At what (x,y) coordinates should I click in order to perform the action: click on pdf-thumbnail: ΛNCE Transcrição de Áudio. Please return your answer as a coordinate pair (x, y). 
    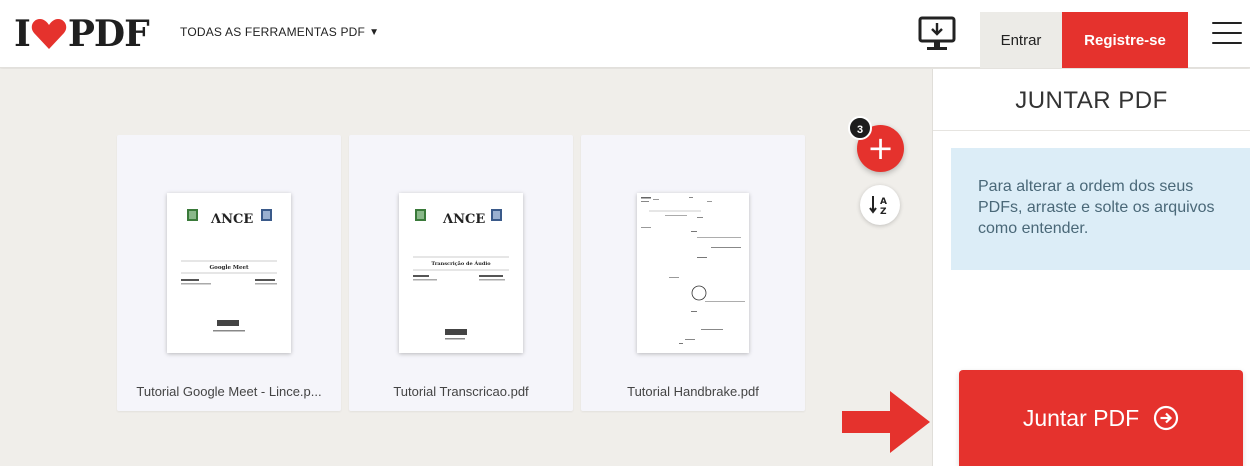
    Looking at the image, I should click on (461, 273).